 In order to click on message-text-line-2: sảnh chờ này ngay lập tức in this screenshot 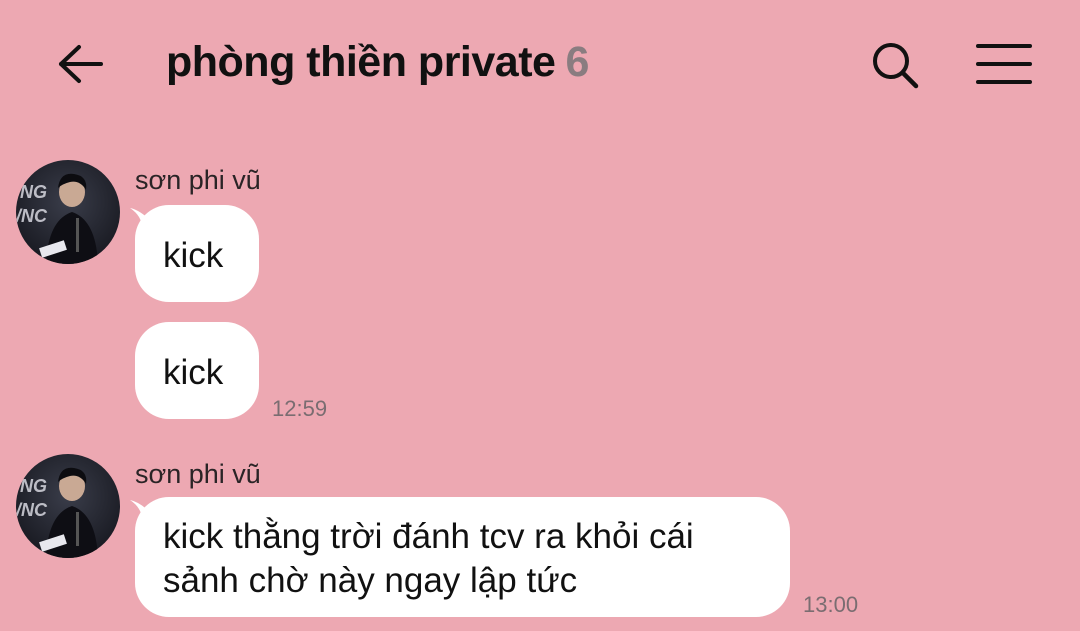, I will do `click(370, 580)`.